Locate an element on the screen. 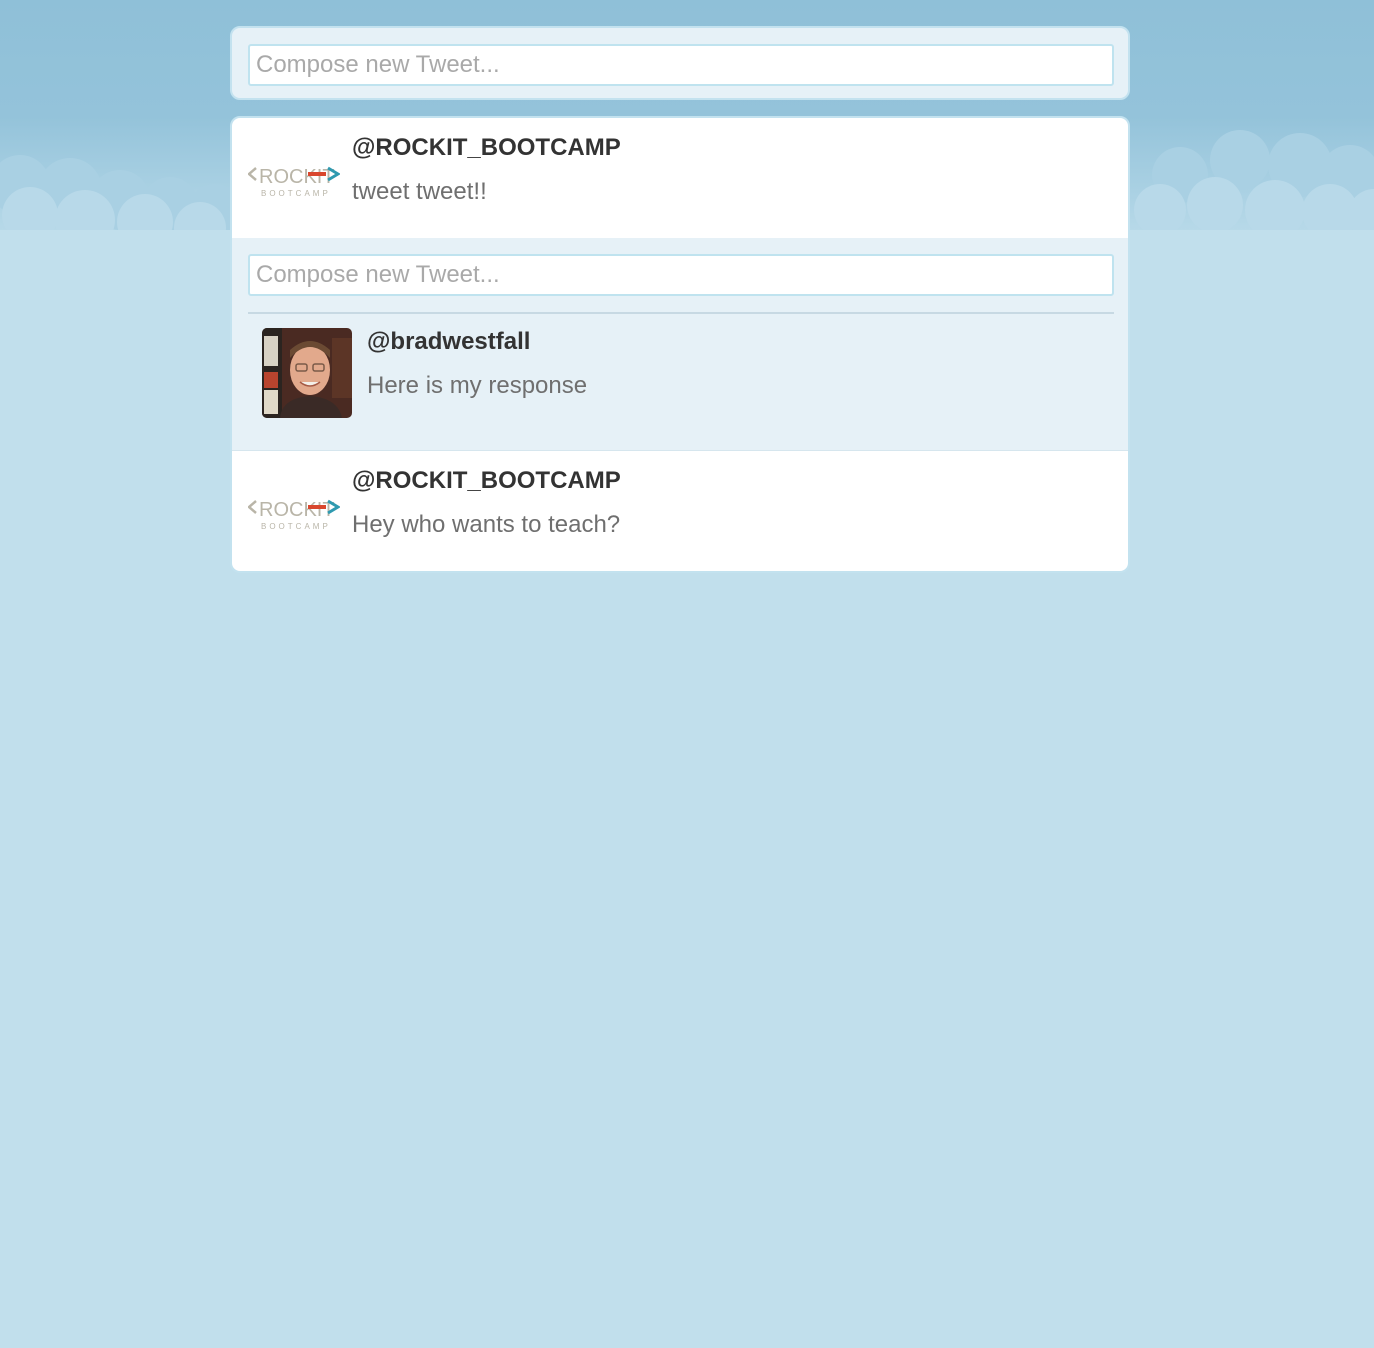 The width and height of the screenshot is (1374, 1348). expanded-thread: @bradwestfall Here is my response is located at coordinates (680, 344).